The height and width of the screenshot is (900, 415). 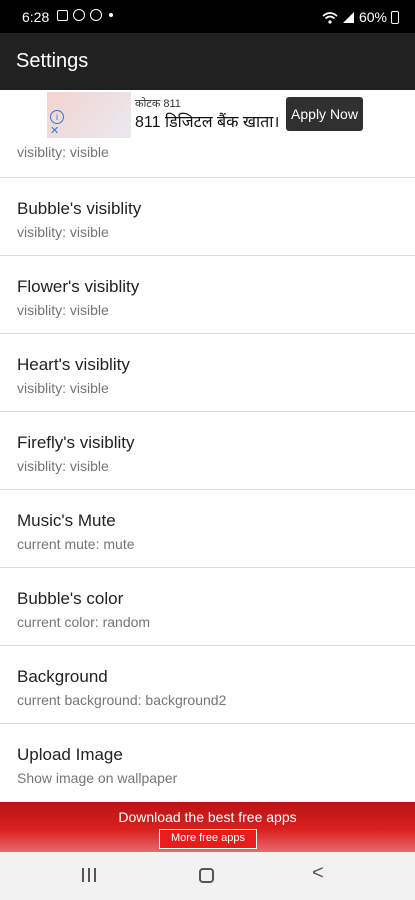 I want to click on setting-summary: current mute: mute, so click(x=76, y=544).